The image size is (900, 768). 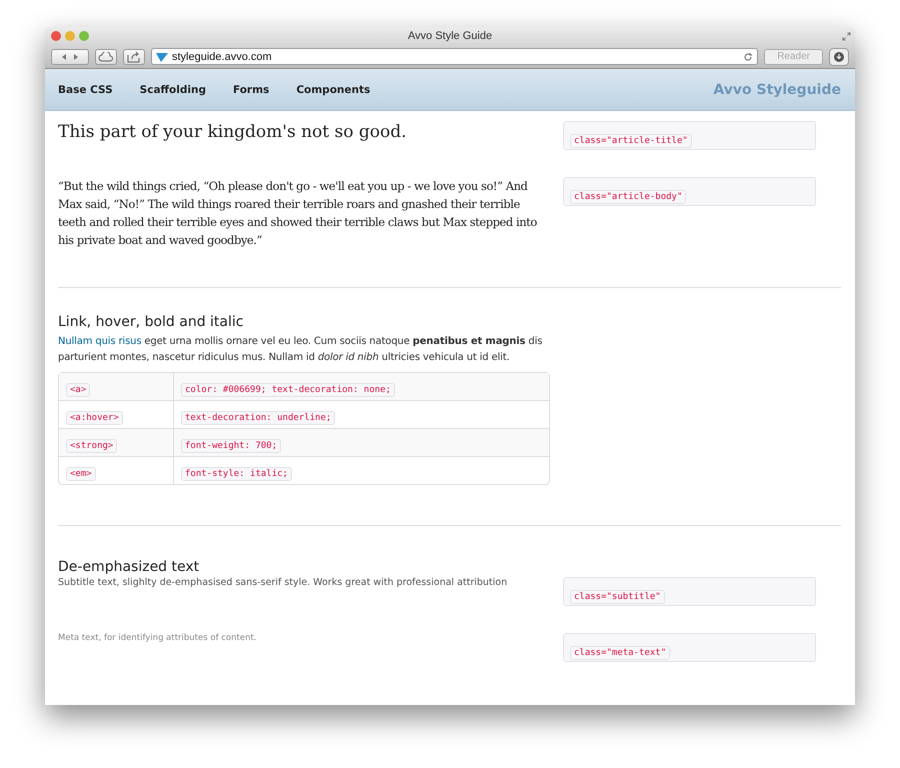 What do you see at coordinates (298, 213) in the screenshot?
I see `article-body: “But the wild things cried, “Oh please don't go - we'll eat you up - we love you so!” And Max said, “No!” The wild things roared their terrible roars and gnashed their terrible teeth and rolled their terrible eyes and showed their terrible claws but Max stepped into his private boat and waved goodbye.”` at bounding box center [298, 213].